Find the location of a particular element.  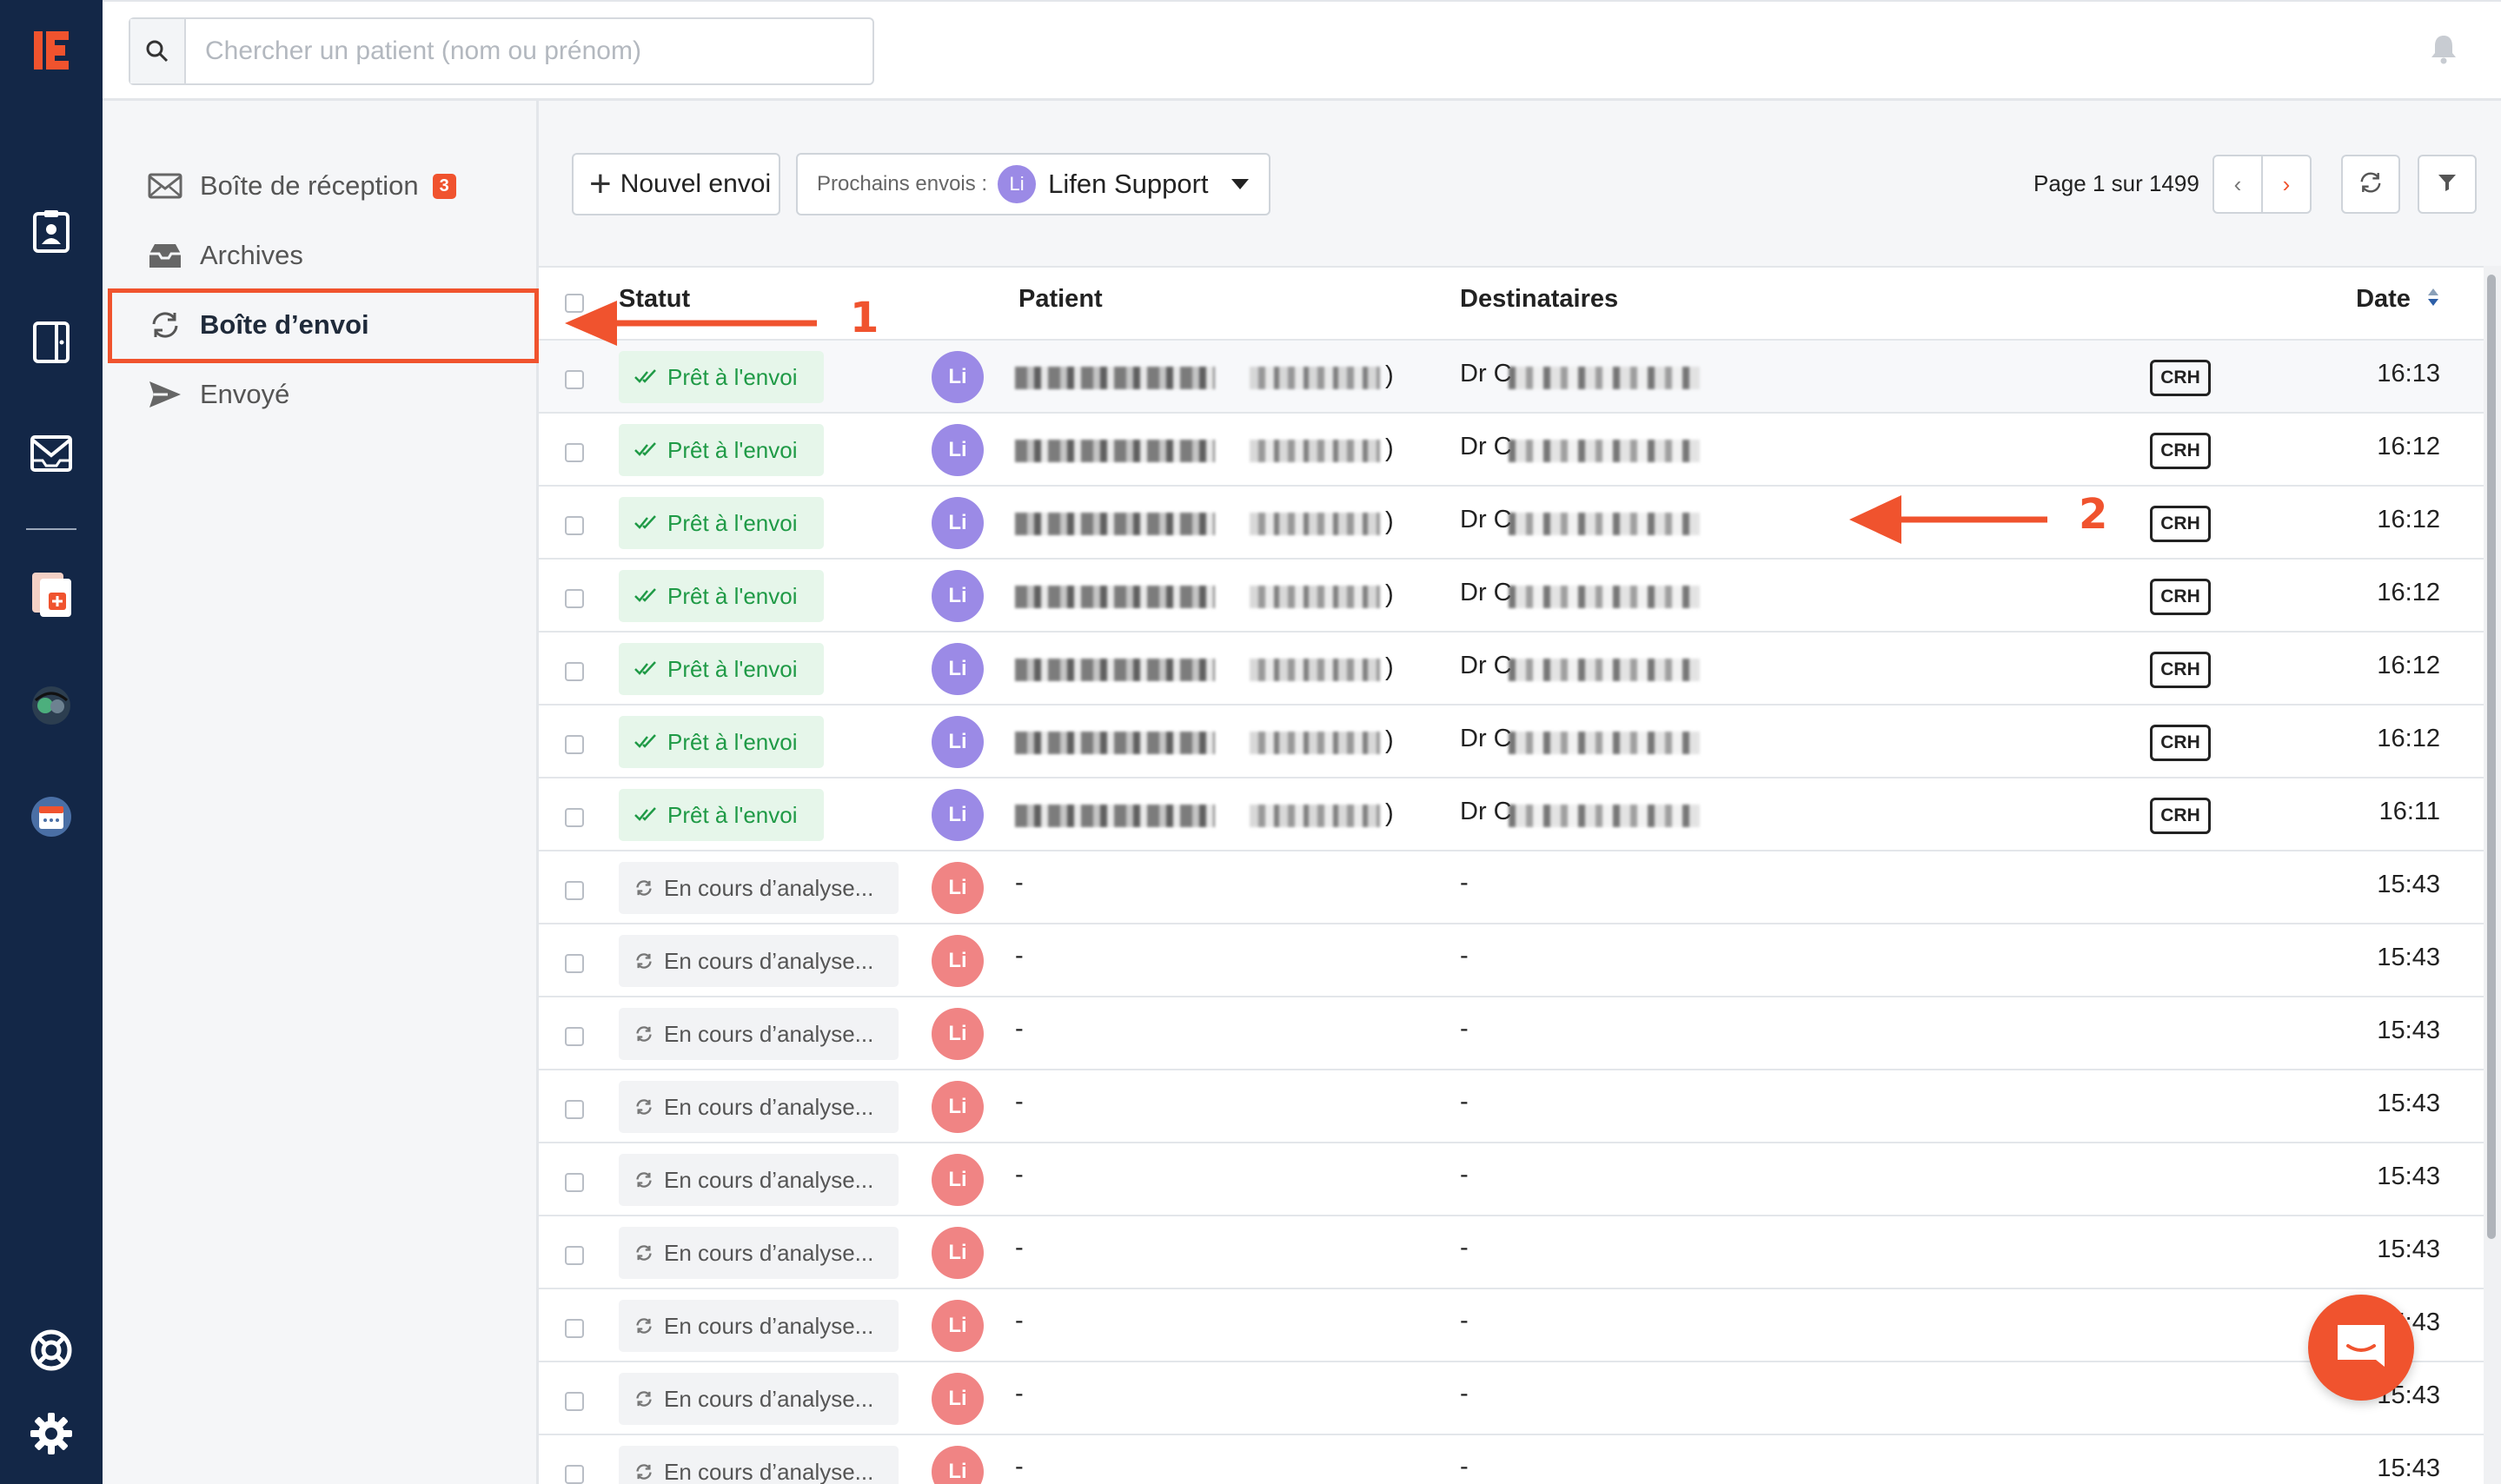

chat-launcher is located at coordinates (2361, 1348).